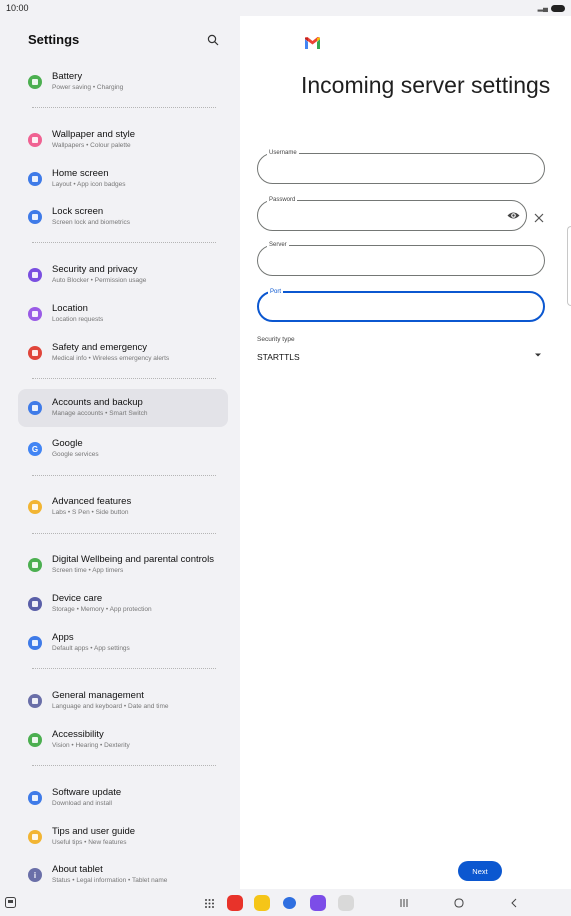 This screenshot has height=916, width=571. What do you see at coordinates (383, 261) in the screenshot?
I see `server-input` at bounding box center [383, 261].